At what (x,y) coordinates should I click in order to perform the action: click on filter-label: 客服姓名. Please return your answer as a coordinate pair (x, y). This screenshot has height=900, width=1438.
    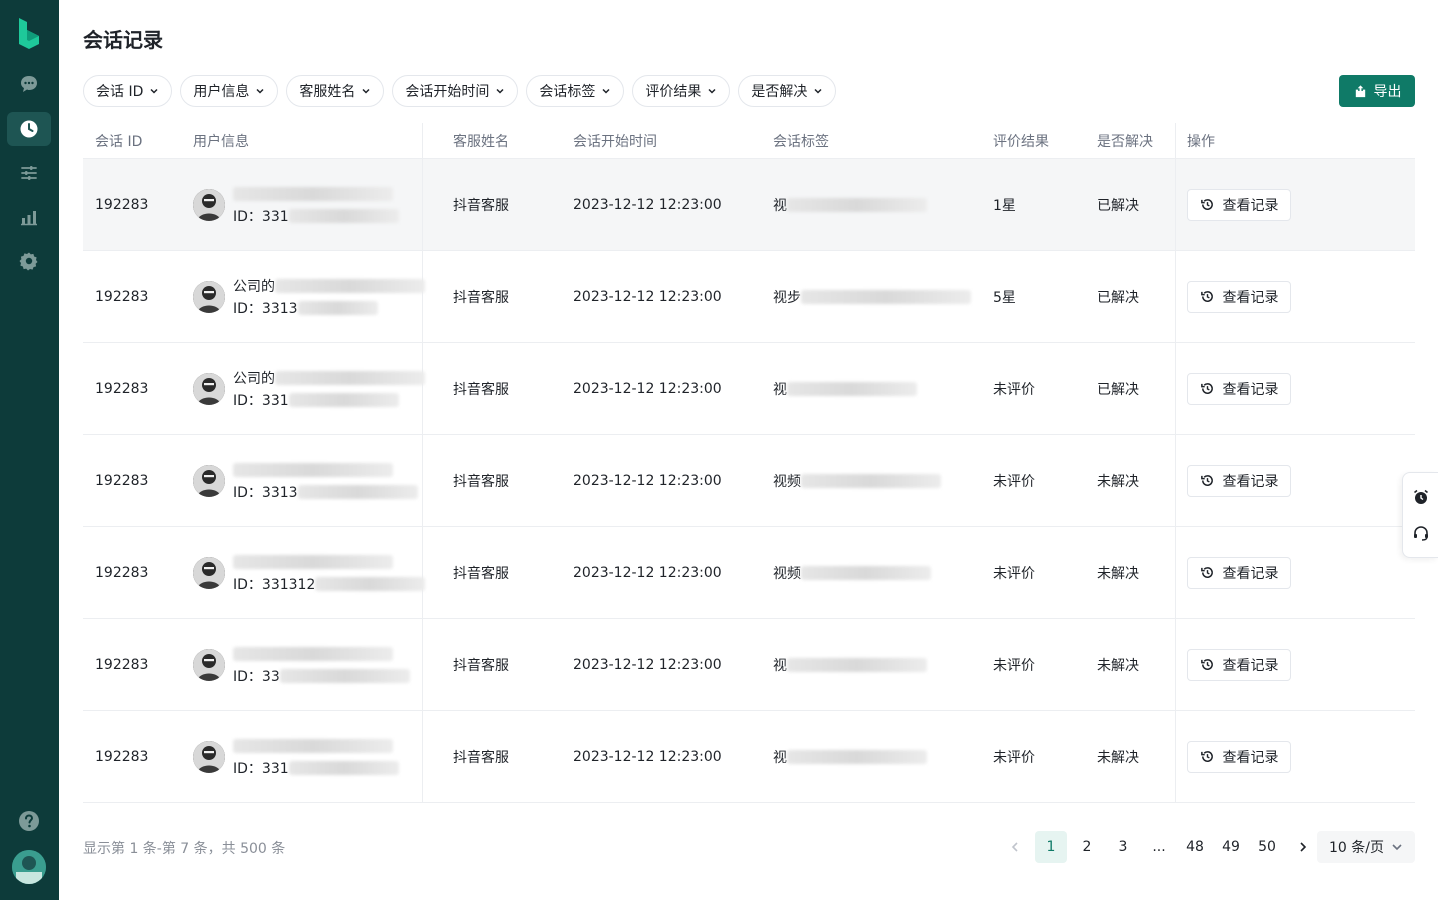
    Looking at the image, I should click on (327, 92).